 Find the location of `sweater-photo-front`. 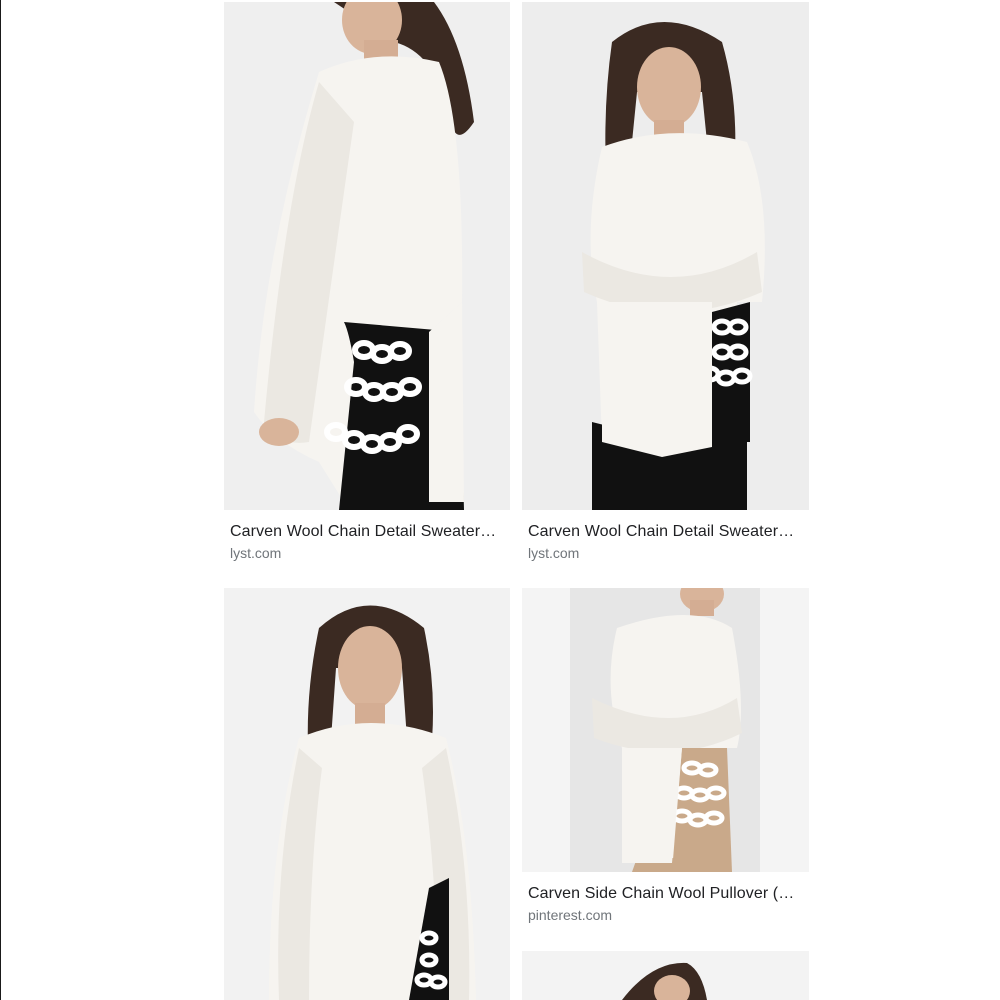

sweater-photo-front is located at coordinates (367, 794).